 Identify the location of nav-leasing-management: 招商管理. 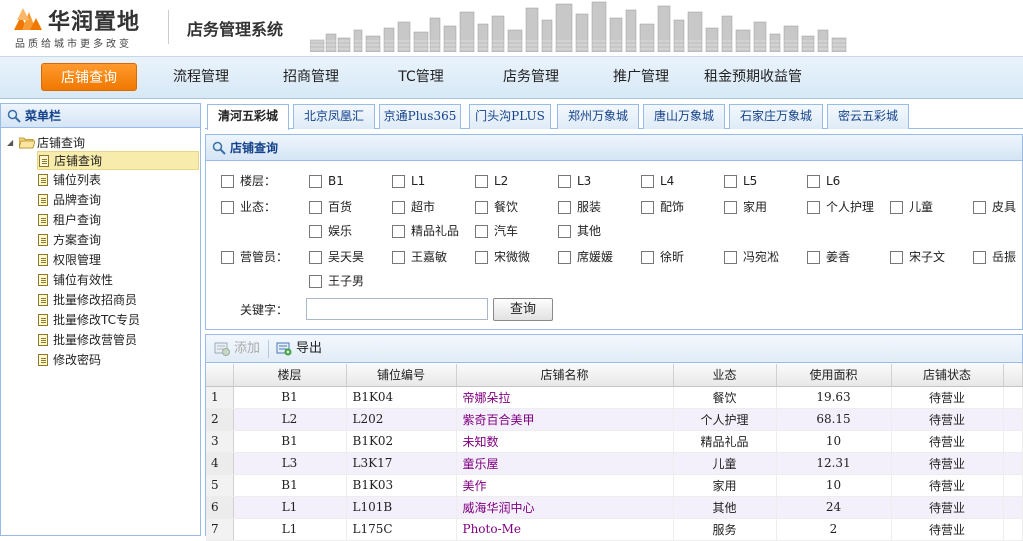
(311, 77).